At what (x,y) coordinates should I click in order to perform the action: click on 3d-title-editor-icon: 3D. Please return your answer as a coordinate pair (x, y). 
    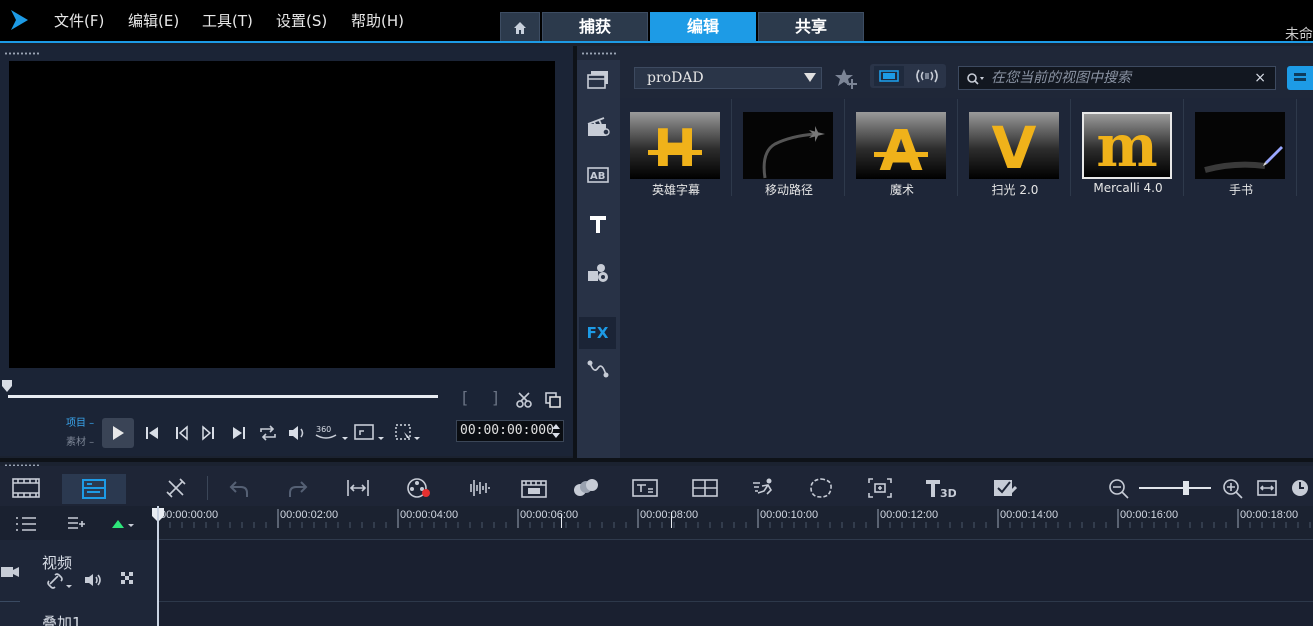
    Looking at the image, I should click on (940, 488).